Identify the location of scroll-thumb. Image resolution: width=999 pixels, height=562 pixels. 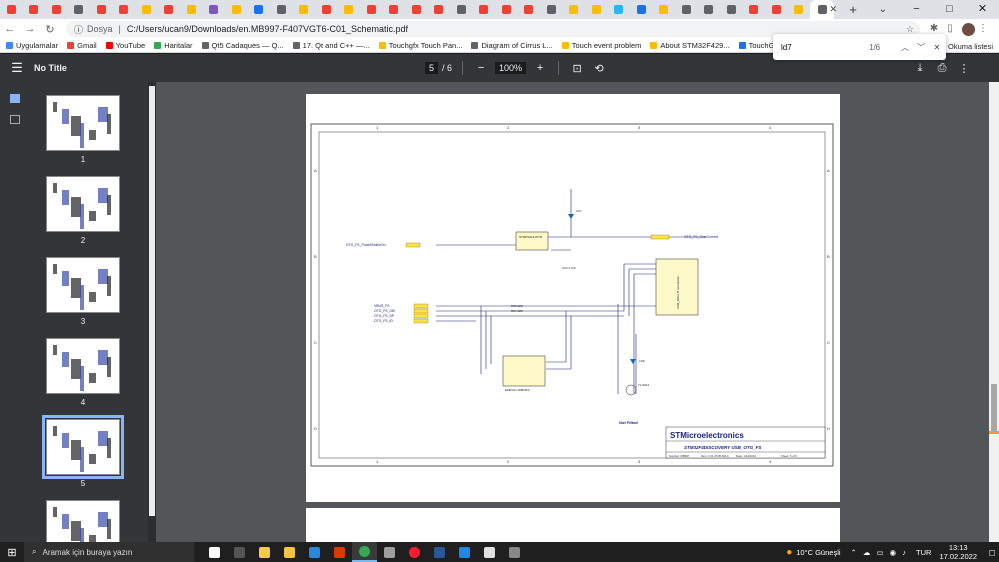
(994, 409).